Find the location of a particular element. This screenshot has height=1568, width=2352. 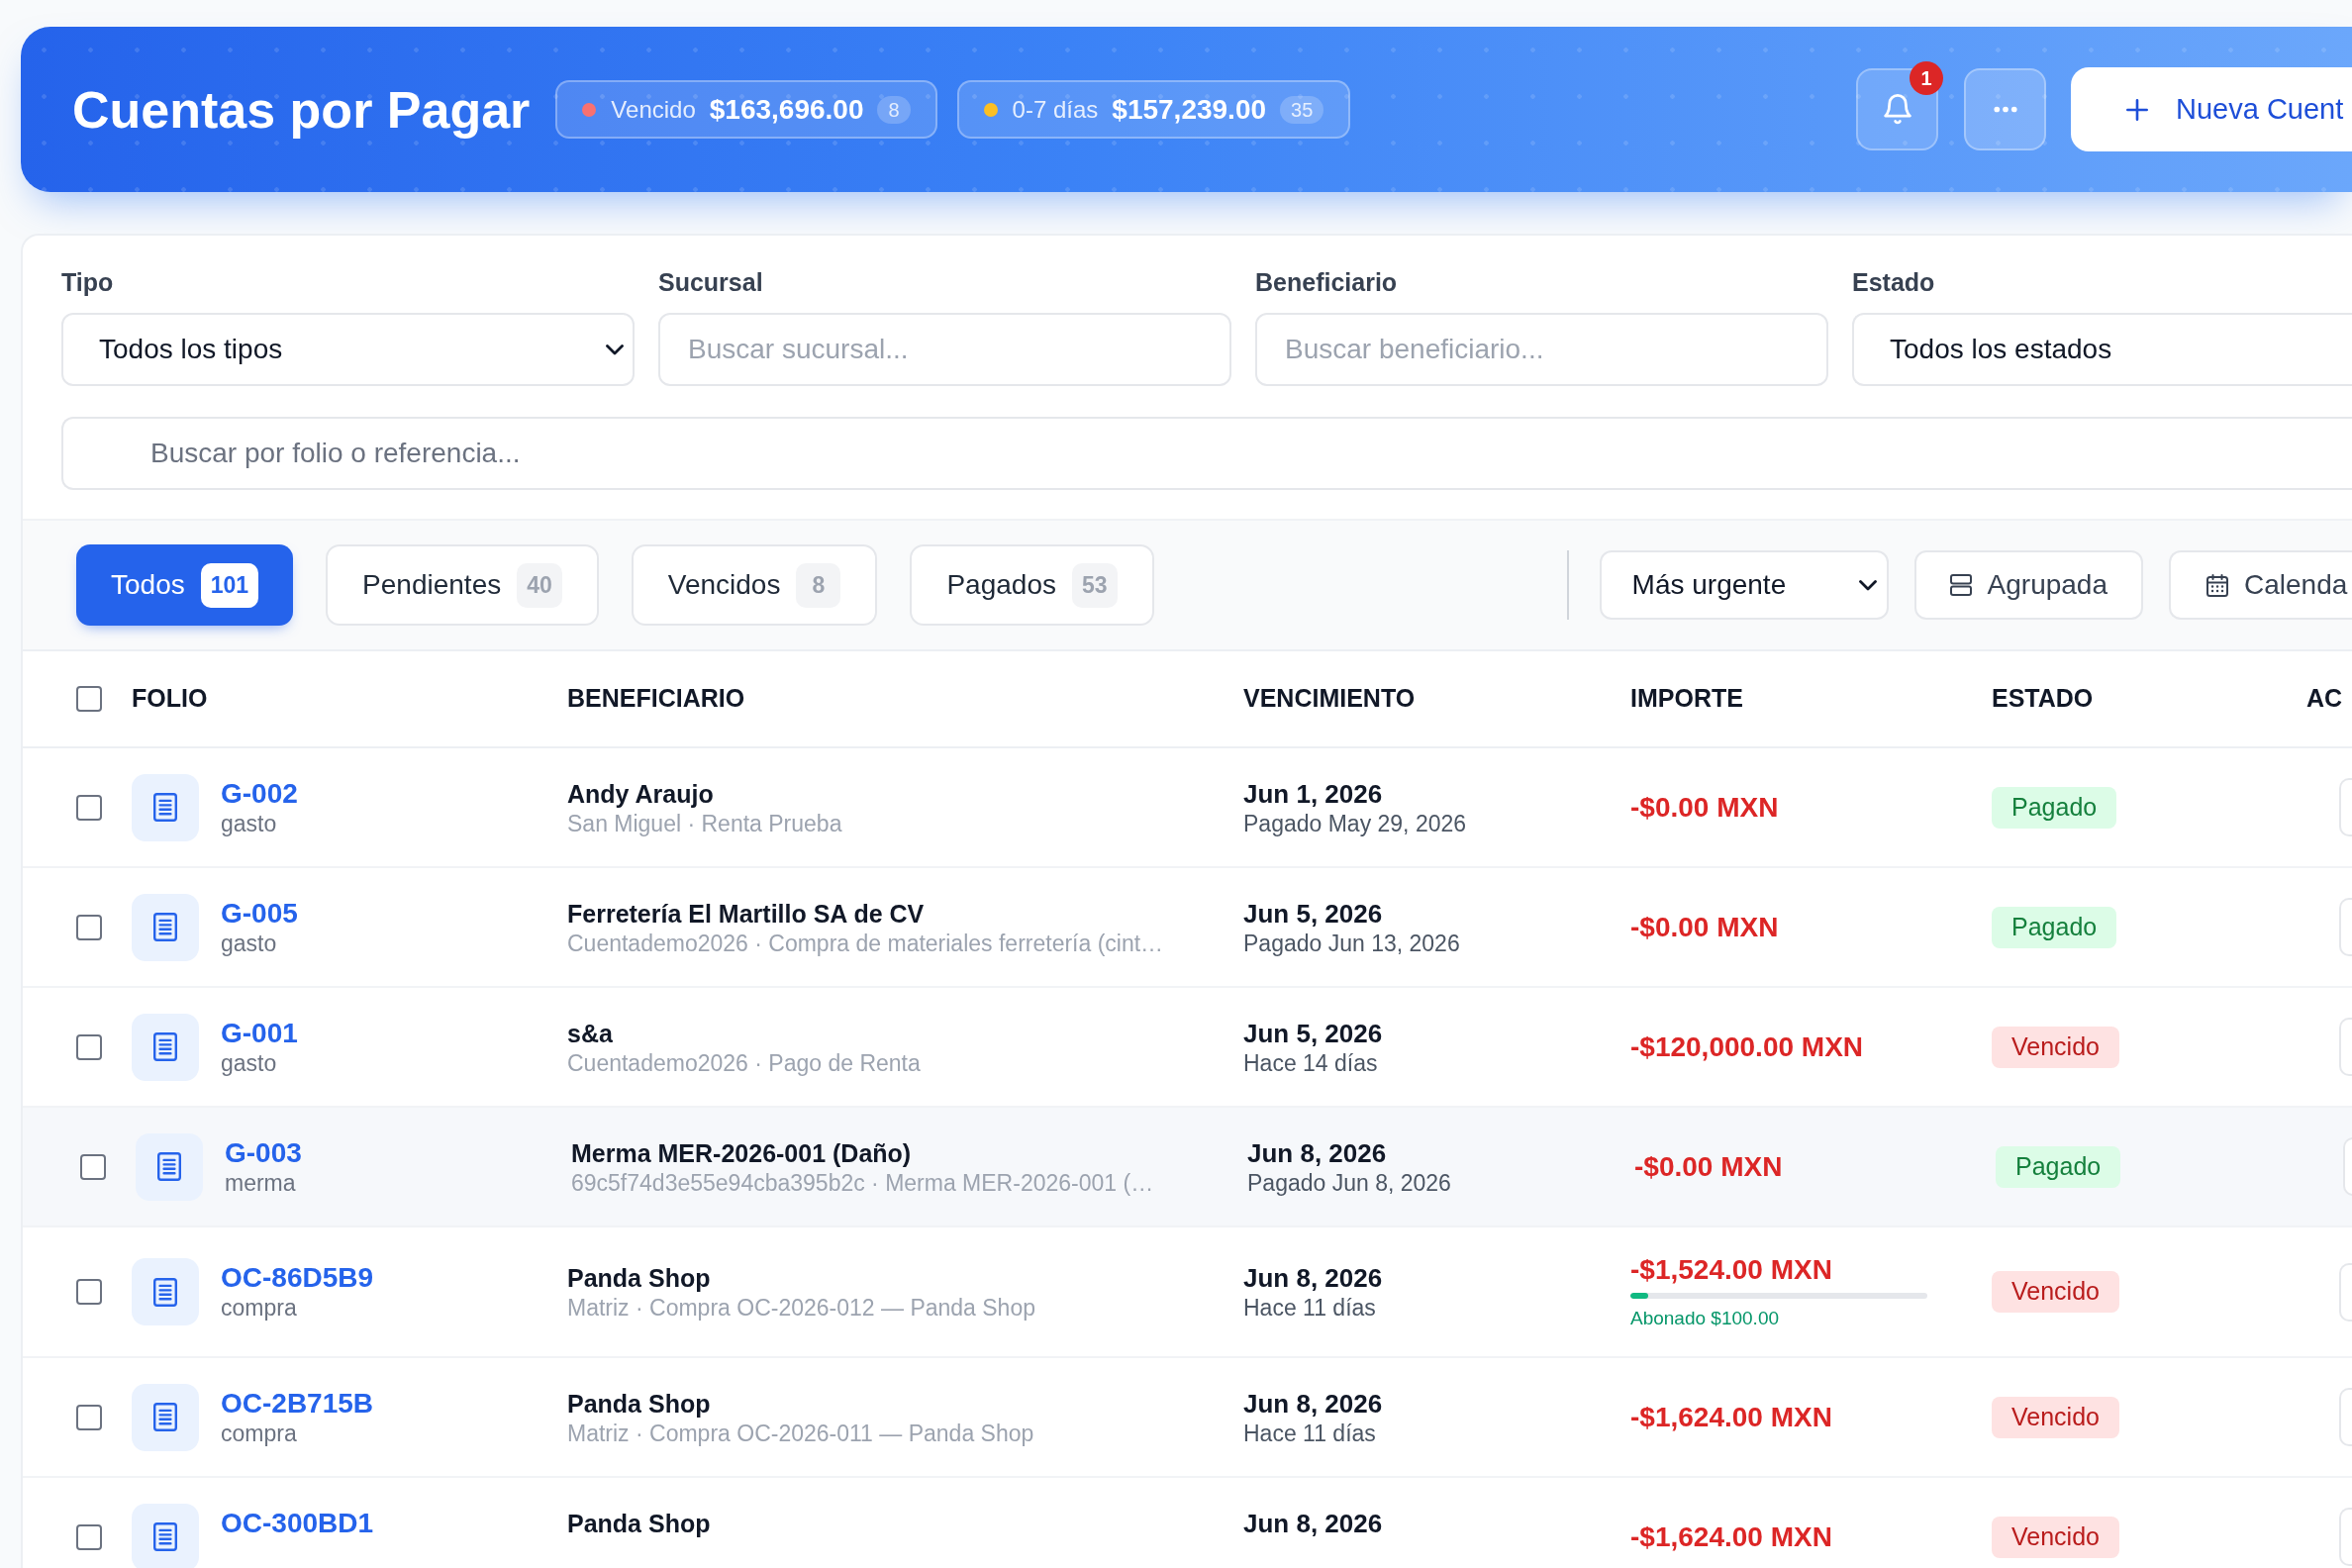

bell-icon is located at coordinates (1897, 109).